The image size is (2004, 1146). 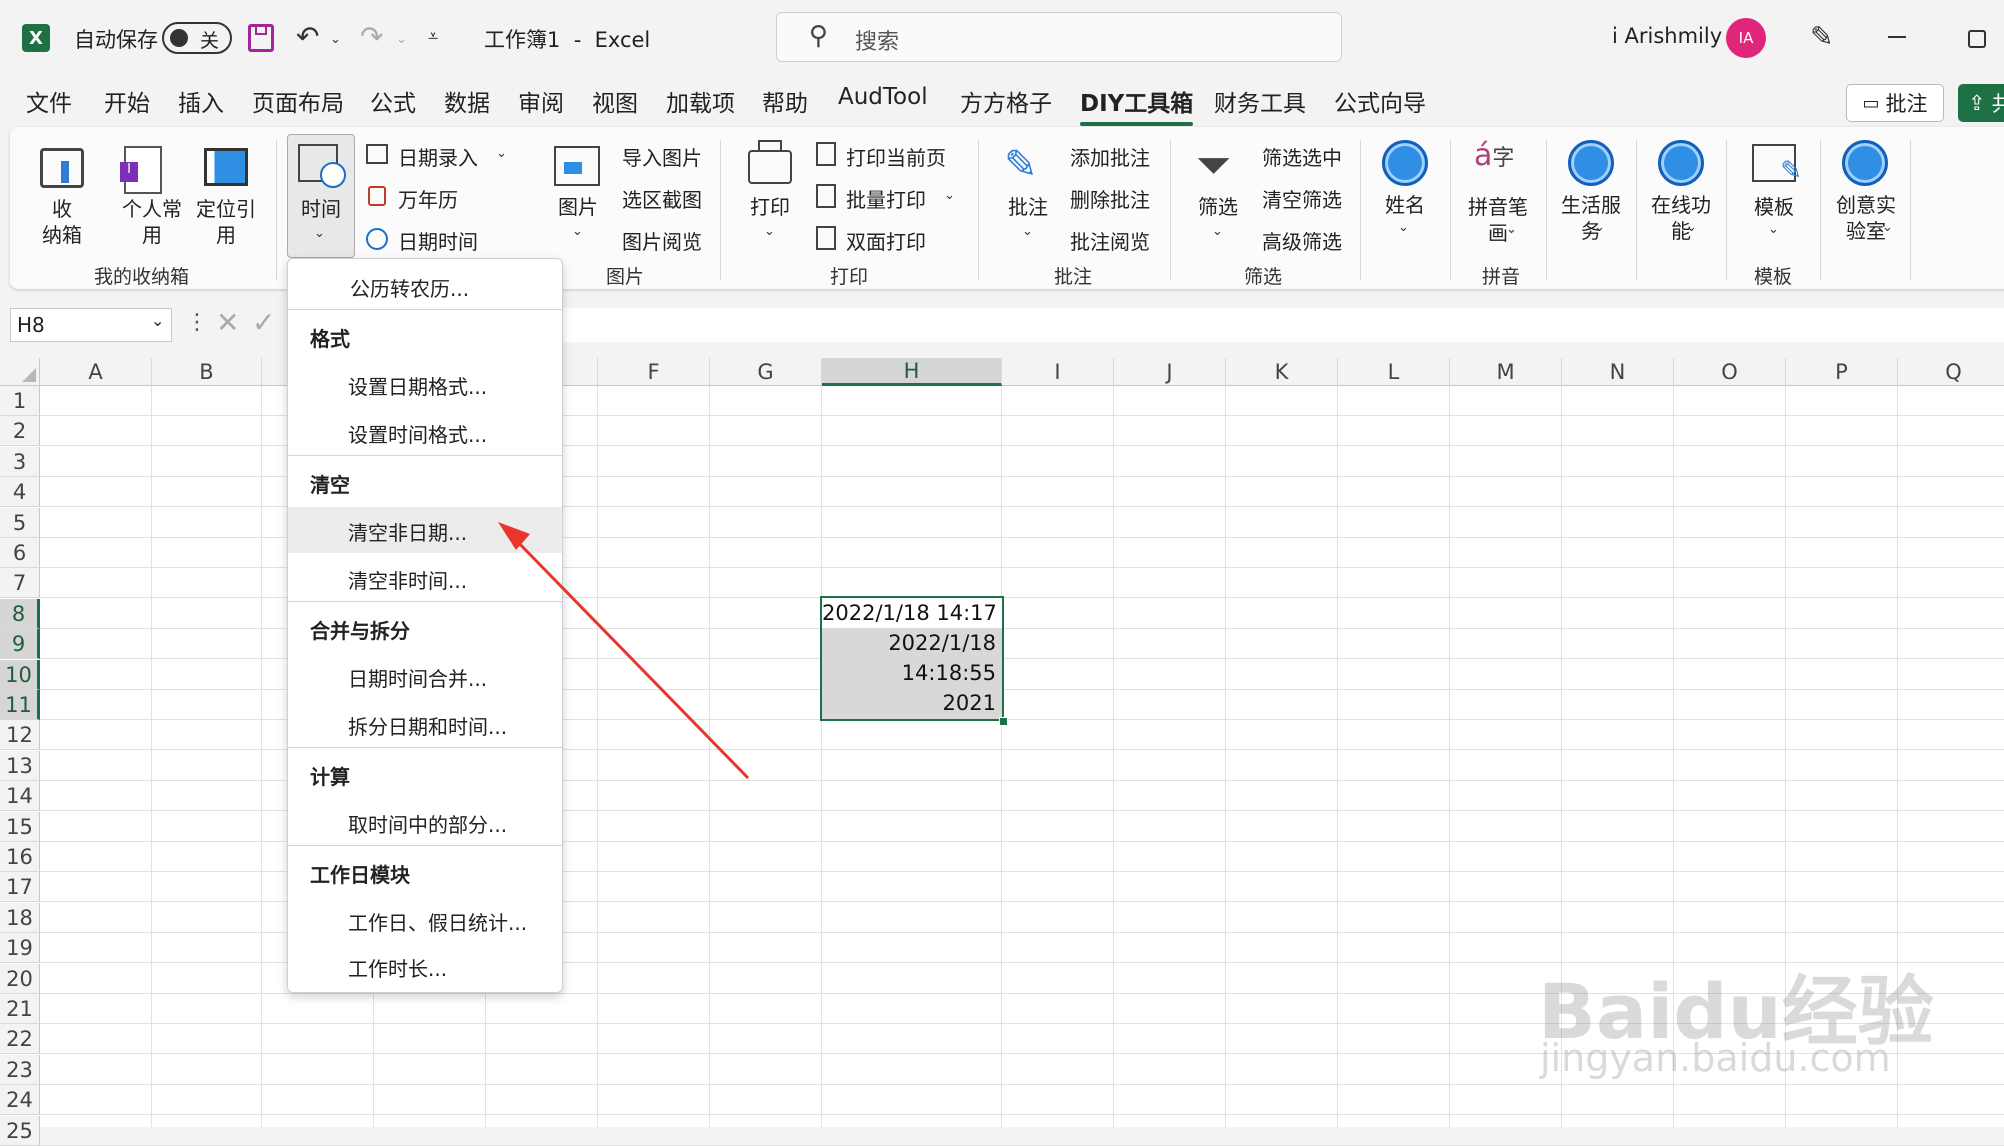 I want to click on watermark-url: jingyan.baidu.com, so click(x=1715, y=1058).